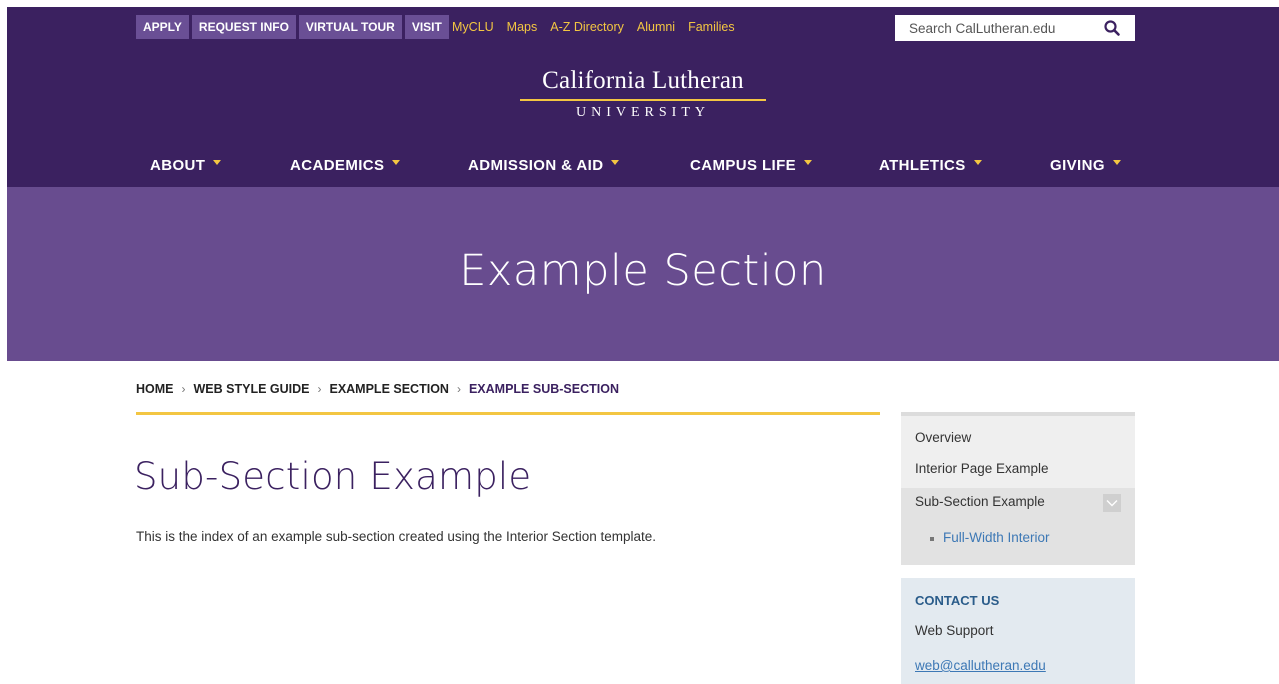 The width and height of the screenshot is (1279, 684). What do you see at coordinates (711, 27) in the screenshot?
I see `families-link: Families` at bounding box center [711, 27].